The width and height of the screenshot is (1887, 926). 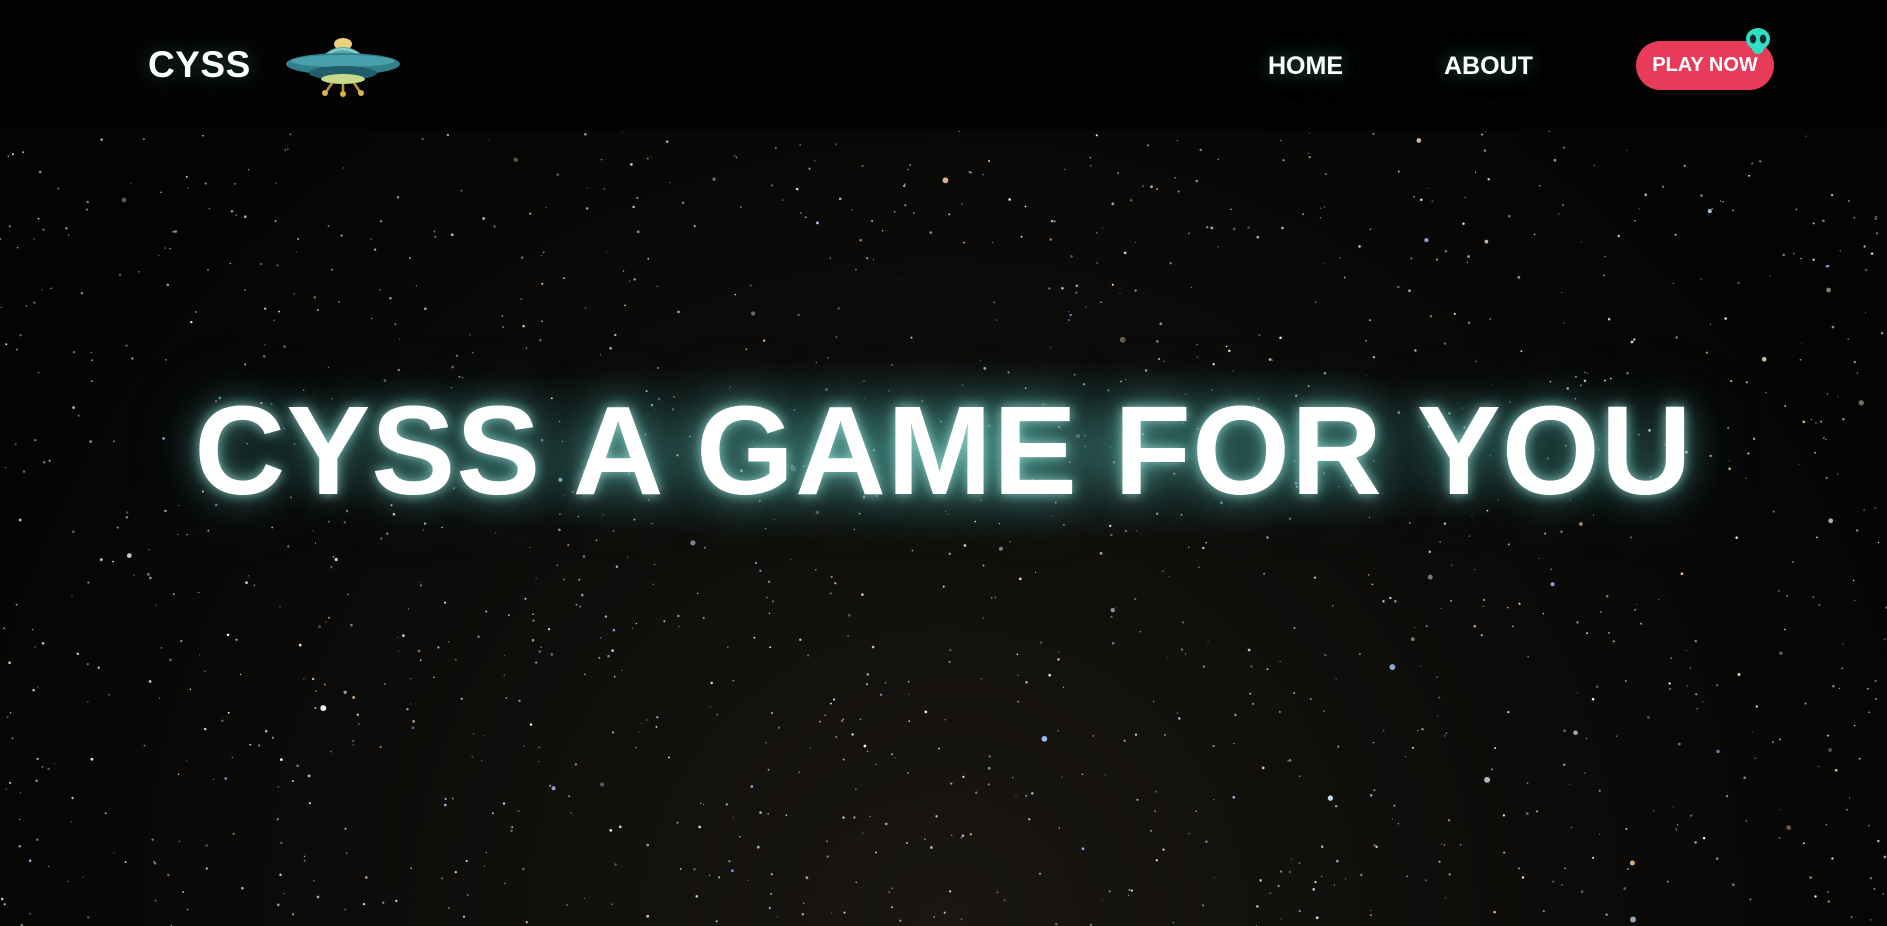 What do you see at coordinates (1488, 66) in the screenshot?
I see `nav-about-link: ABOUT` at bounding box center [1488, 66].